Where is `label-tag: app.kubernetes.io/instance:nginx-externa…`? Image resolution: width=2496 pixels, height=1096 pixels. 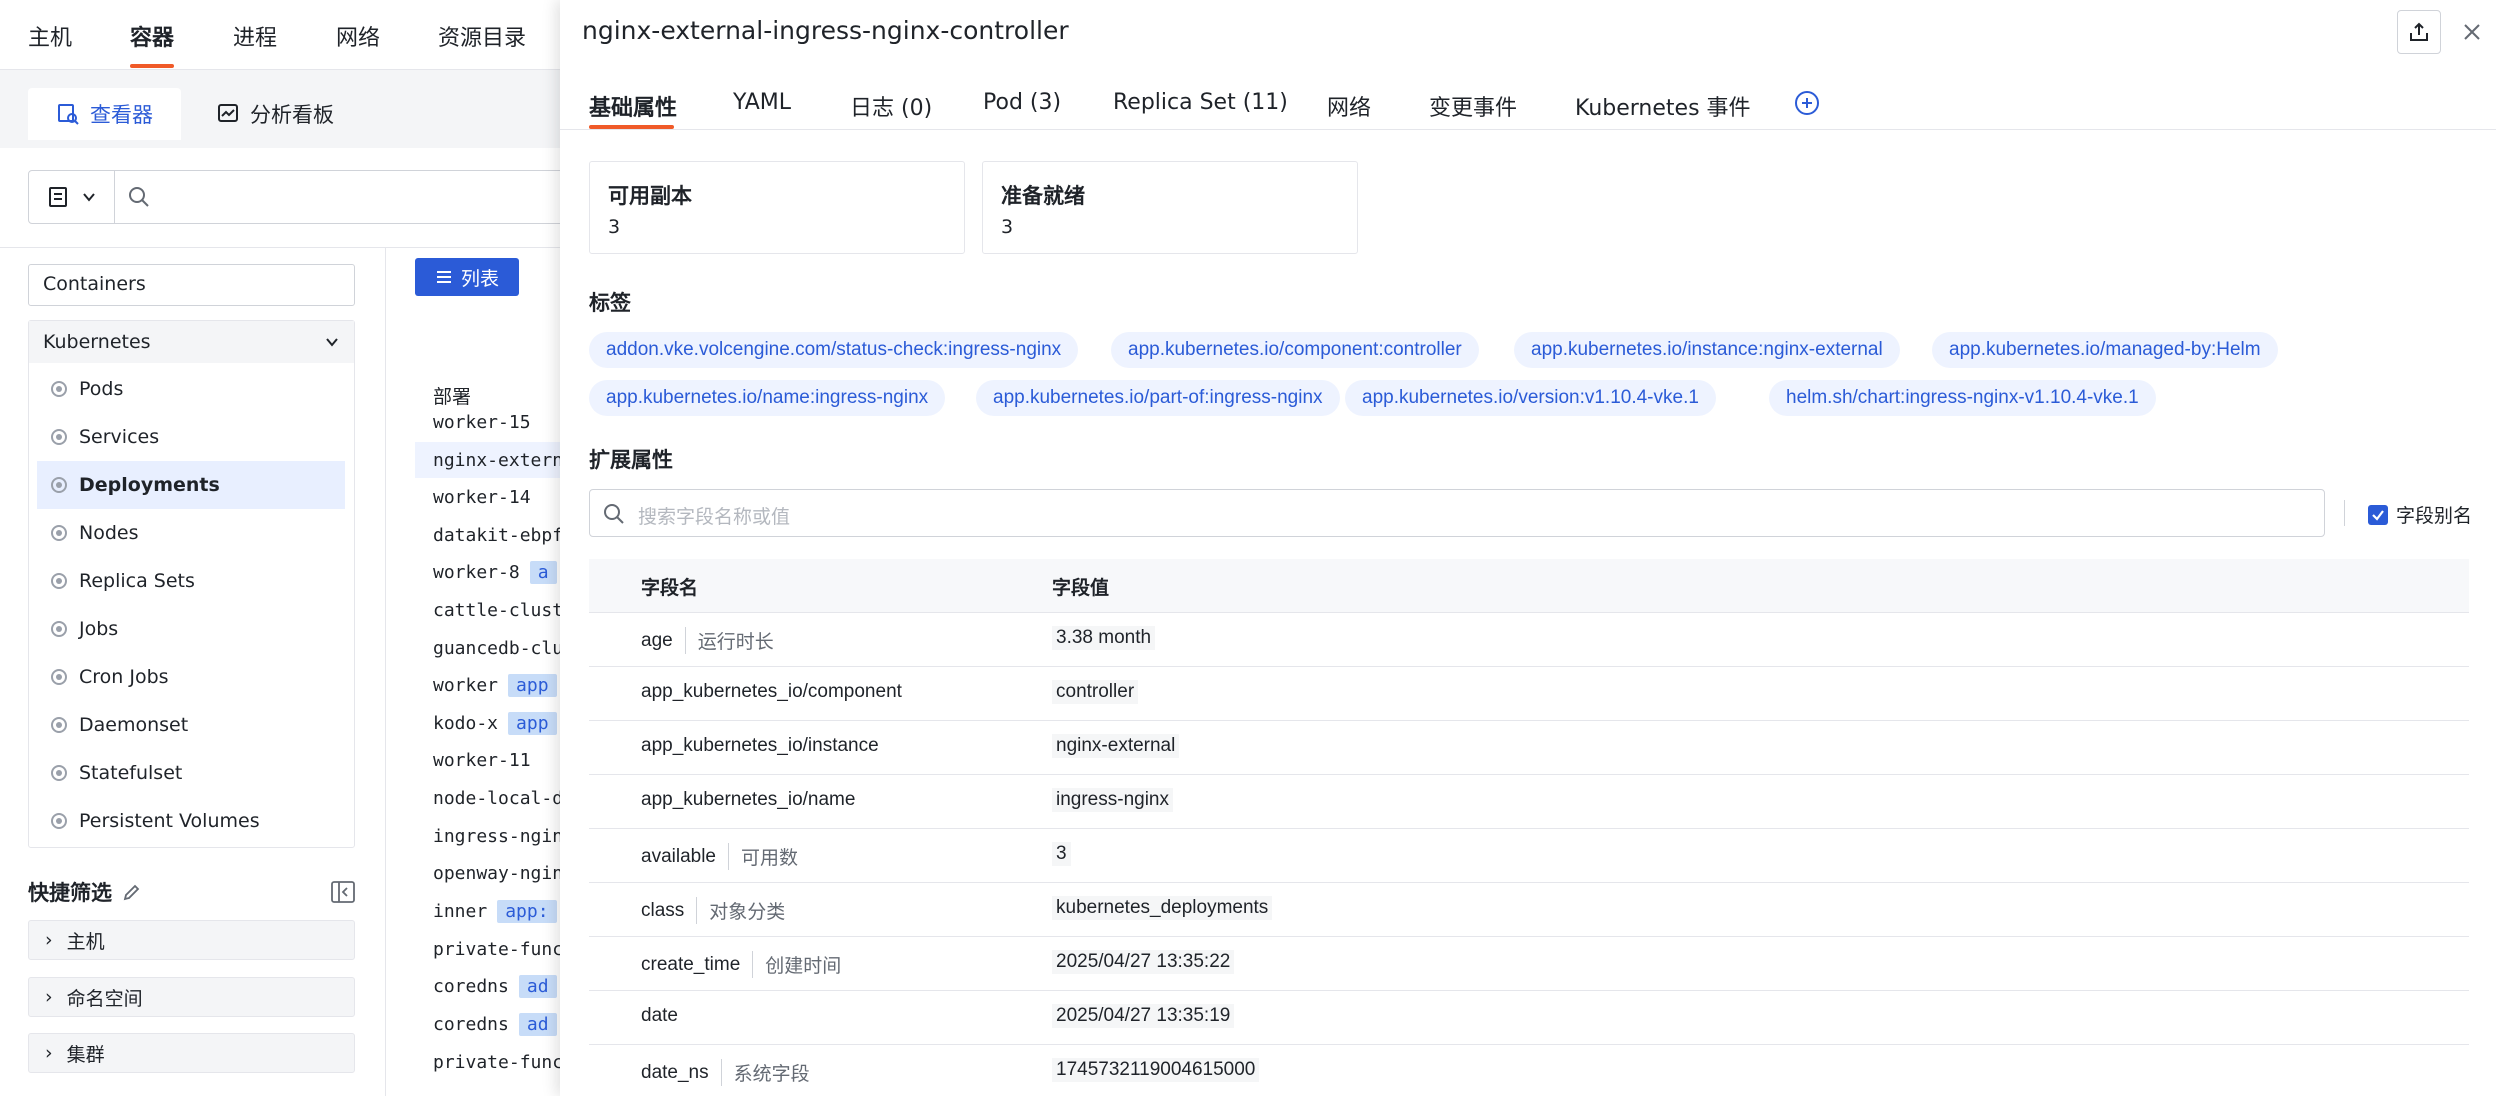 label-tag: app.kubernetes.io/instance:nginx-externa… is located at coordinates (1707, 350).